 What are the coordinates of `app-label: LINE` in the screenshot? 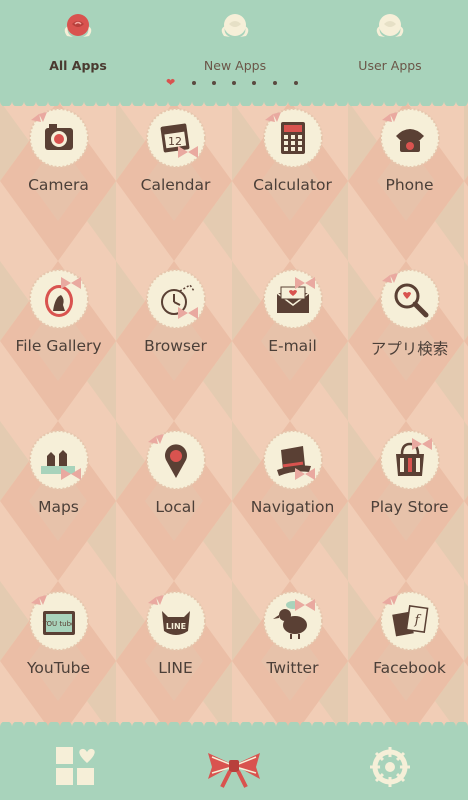 It's located at (175, 668).